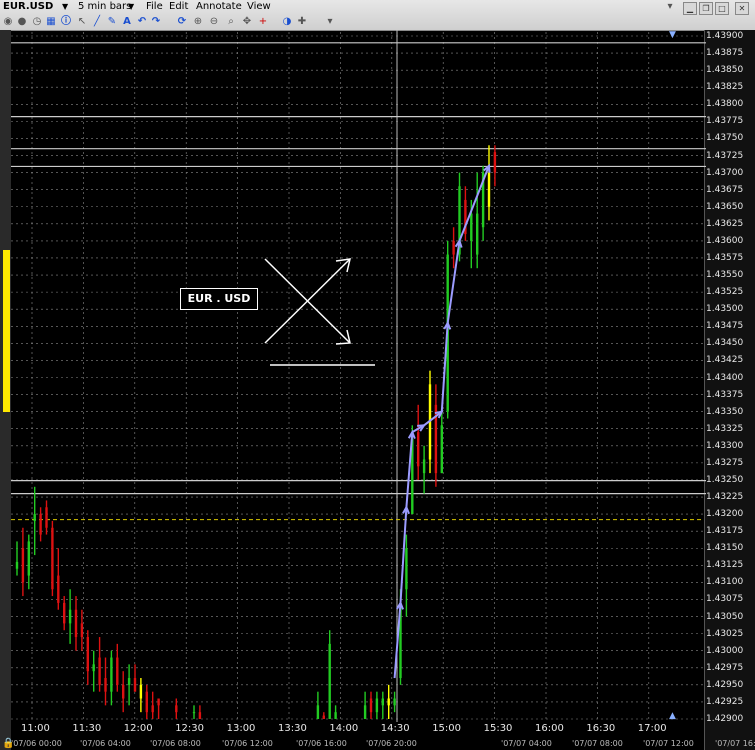 The width and height of the screenshot is (755, 750). What do you see at coordinates (668, 743) in the screenshot?
I see `date-tick-label: '07/07 12:00` at bounding box center [668, 743].